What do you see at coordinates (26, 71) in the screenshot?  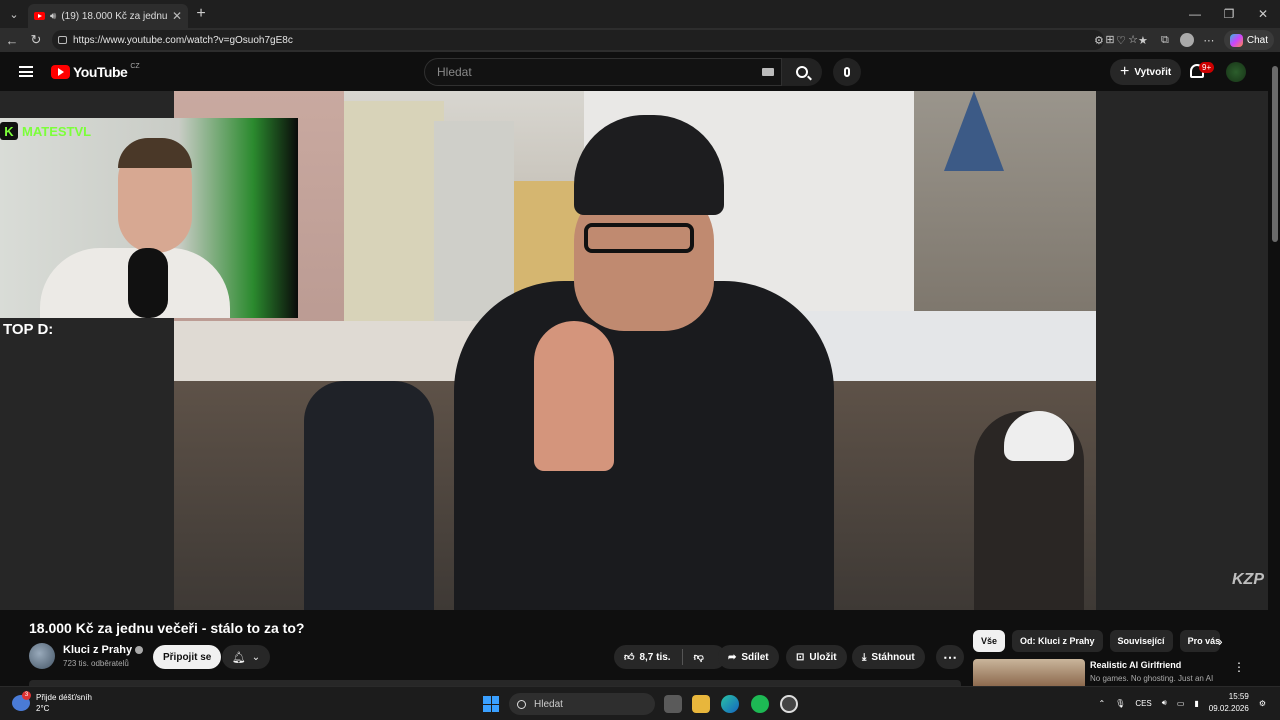 I see `menu-hamburger-icon` at bounding box center [26, 71].